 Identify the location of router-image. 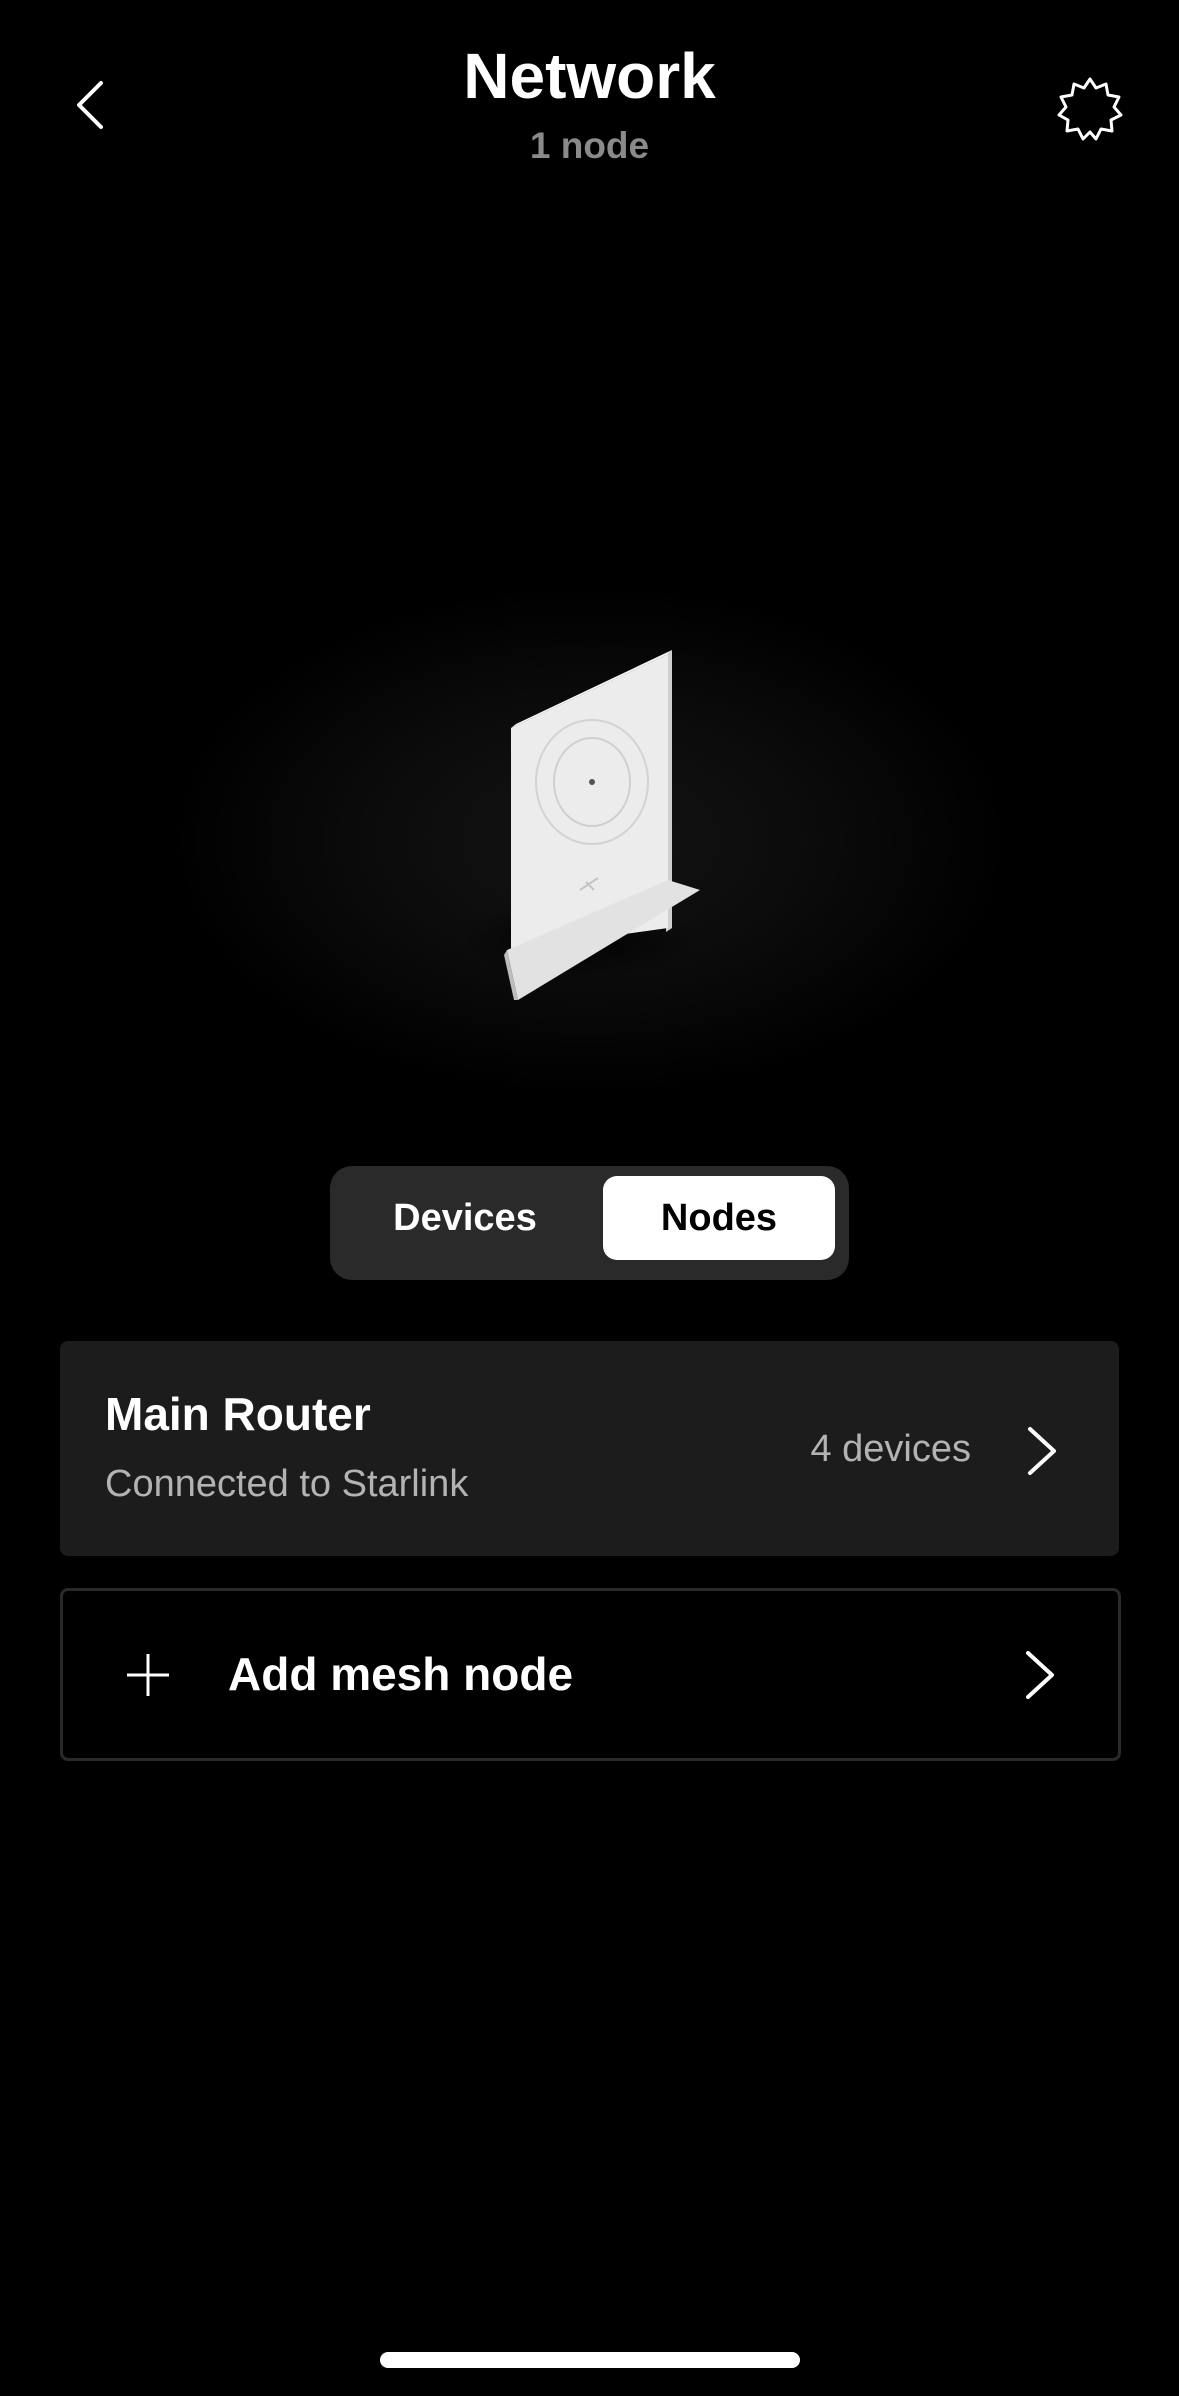
(580, 825).